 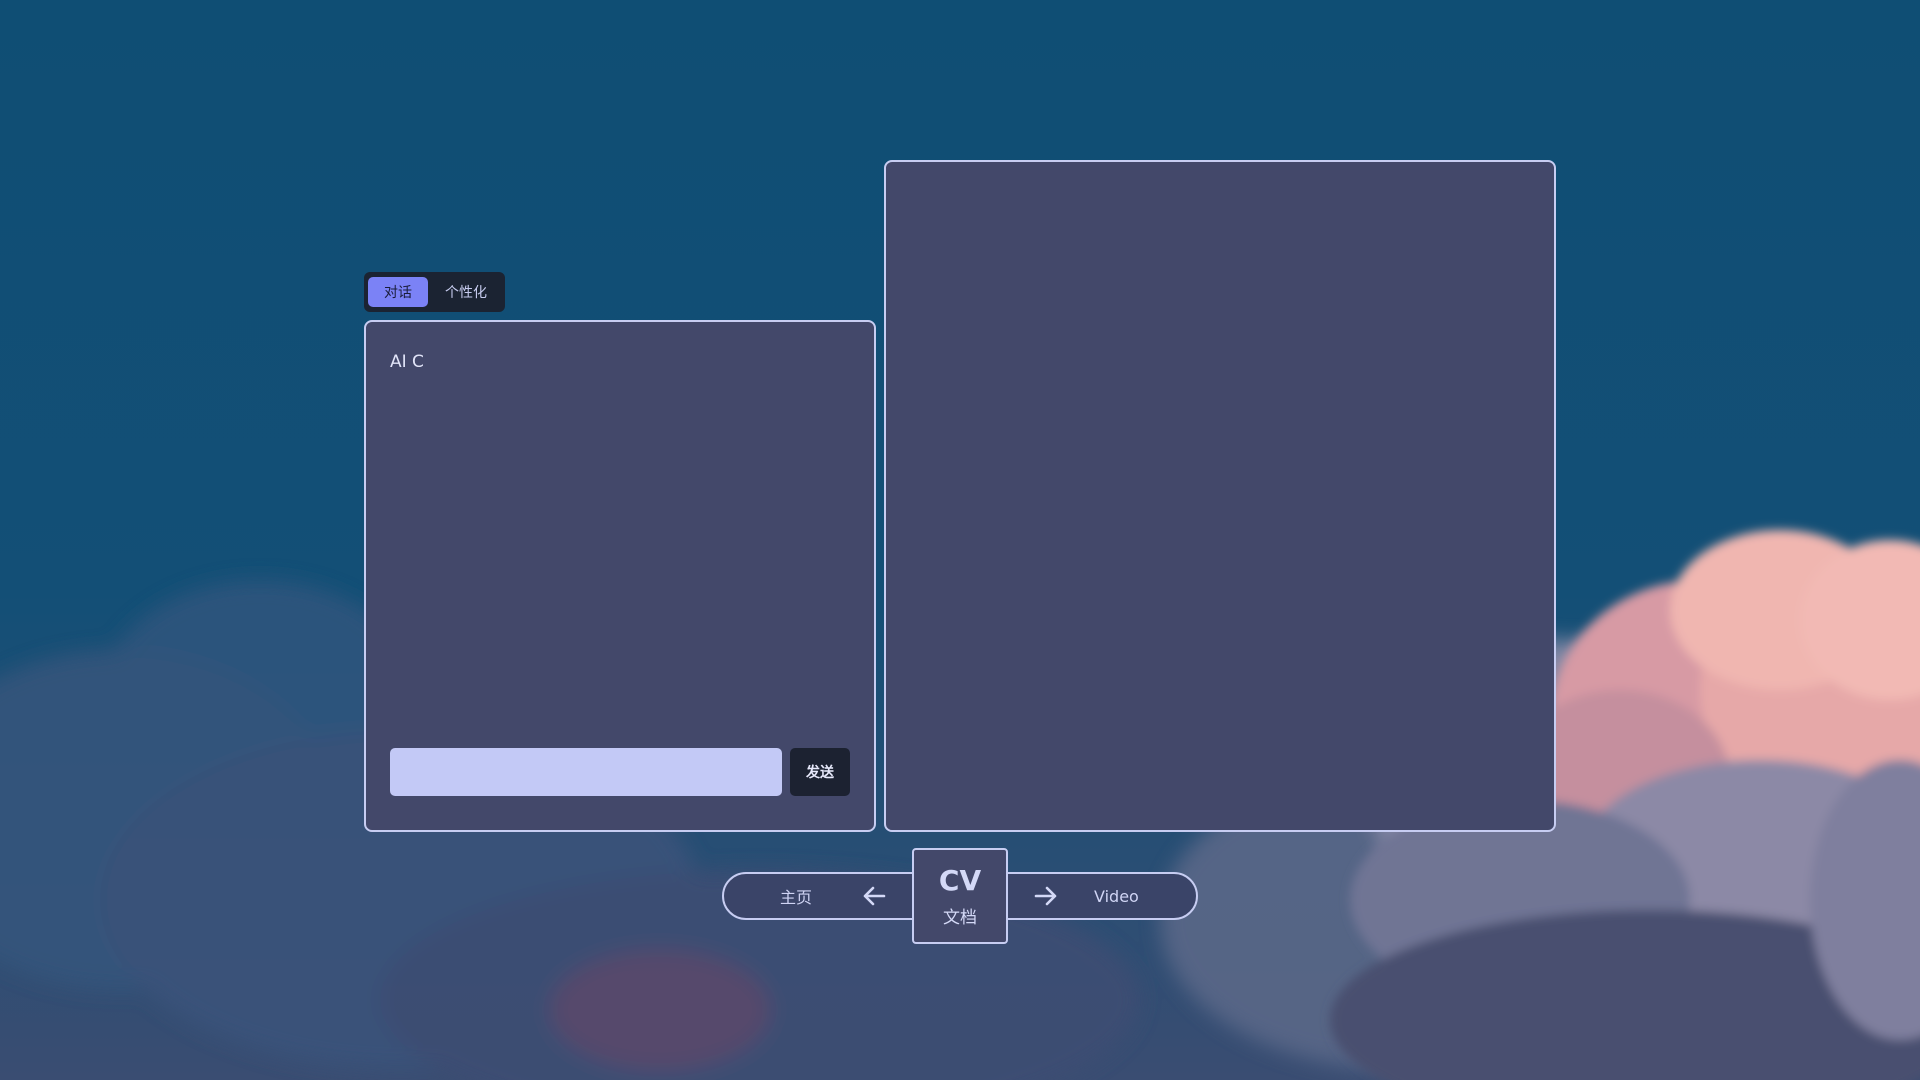 I want to click on chat-message: AI C, so click(x=407, y=362).